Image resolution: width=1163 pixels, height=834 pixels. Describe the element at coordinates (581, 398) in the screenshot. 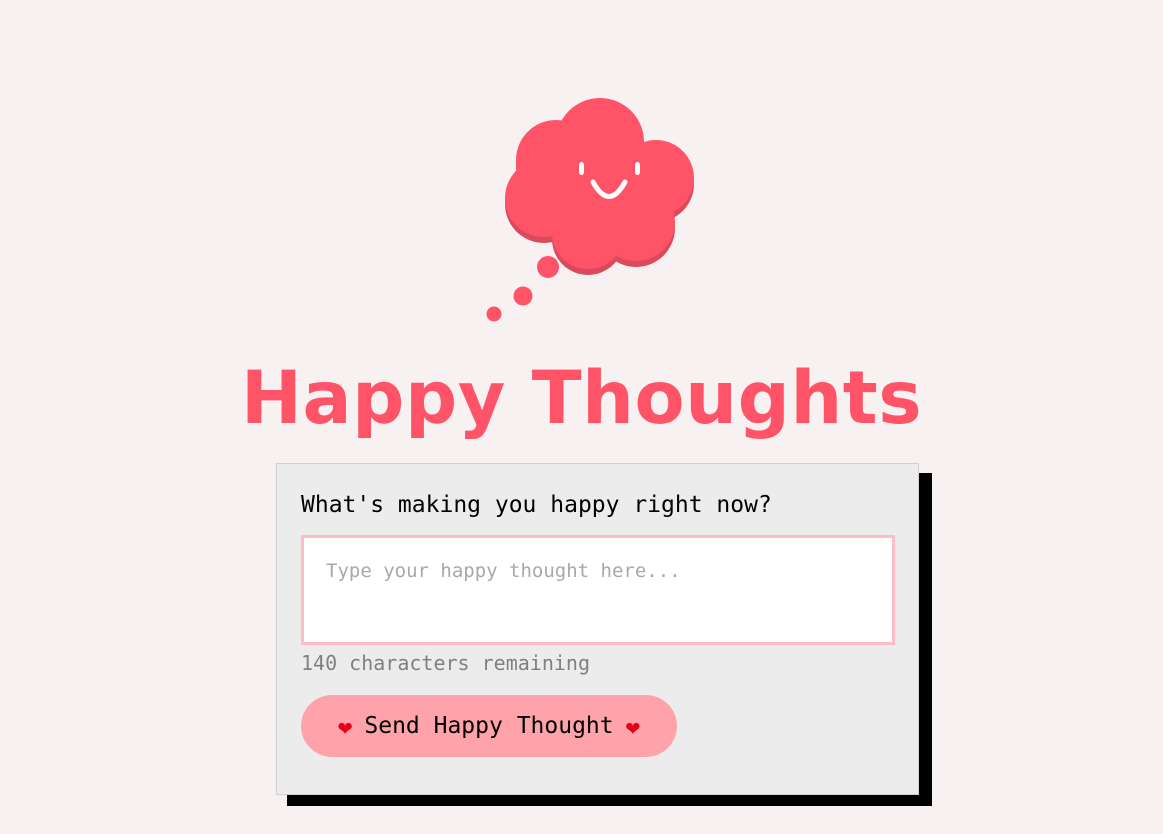

I see `page-title: Happy Thoughts` at that location.